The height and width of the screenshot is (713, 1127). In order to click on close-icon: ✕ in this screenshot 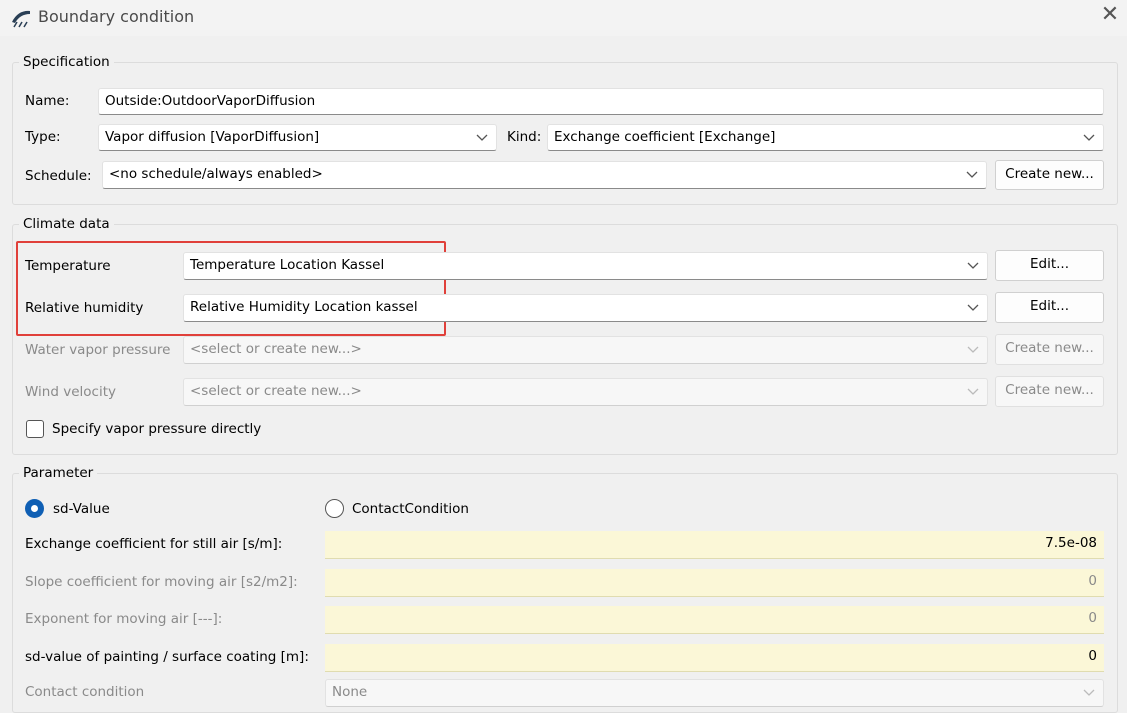, I will do `click(1110, 16)`.